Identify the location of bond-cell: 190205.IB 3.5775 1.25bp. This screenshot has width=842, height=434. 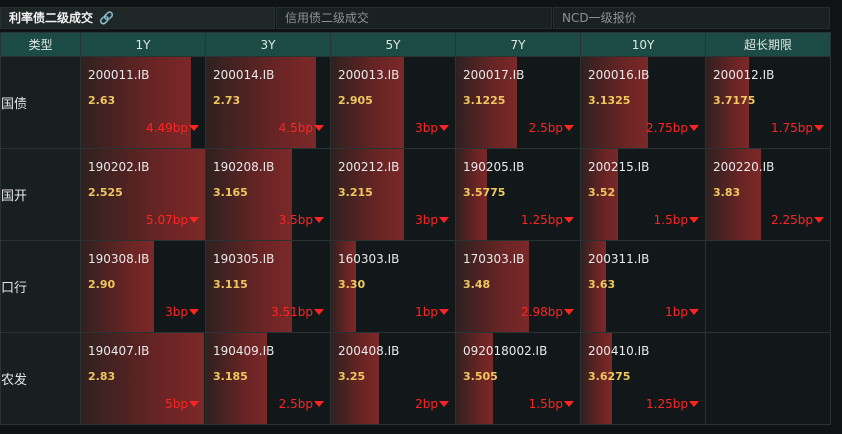
(518, 194).